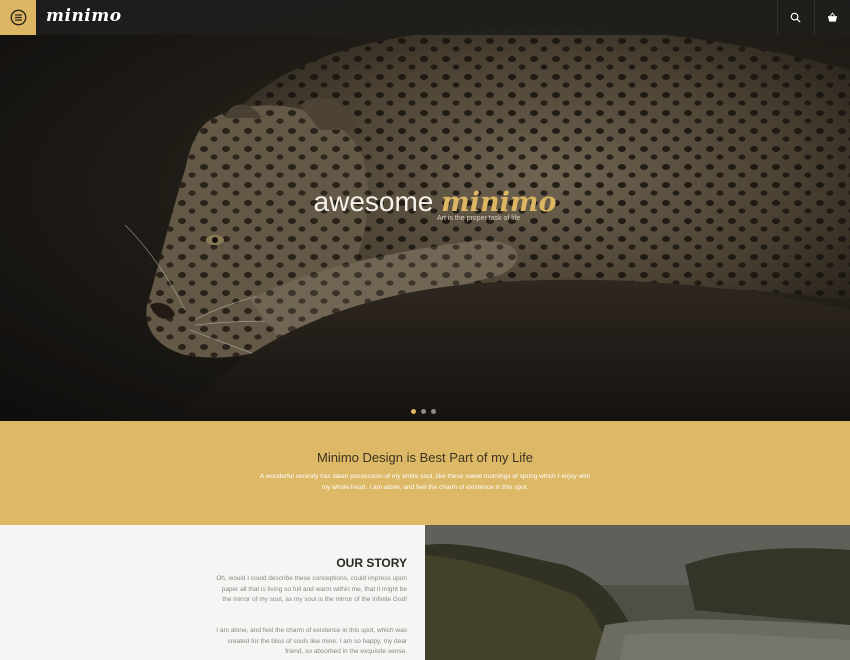  I want to click on site-logo: minimo, so click(84, 16).